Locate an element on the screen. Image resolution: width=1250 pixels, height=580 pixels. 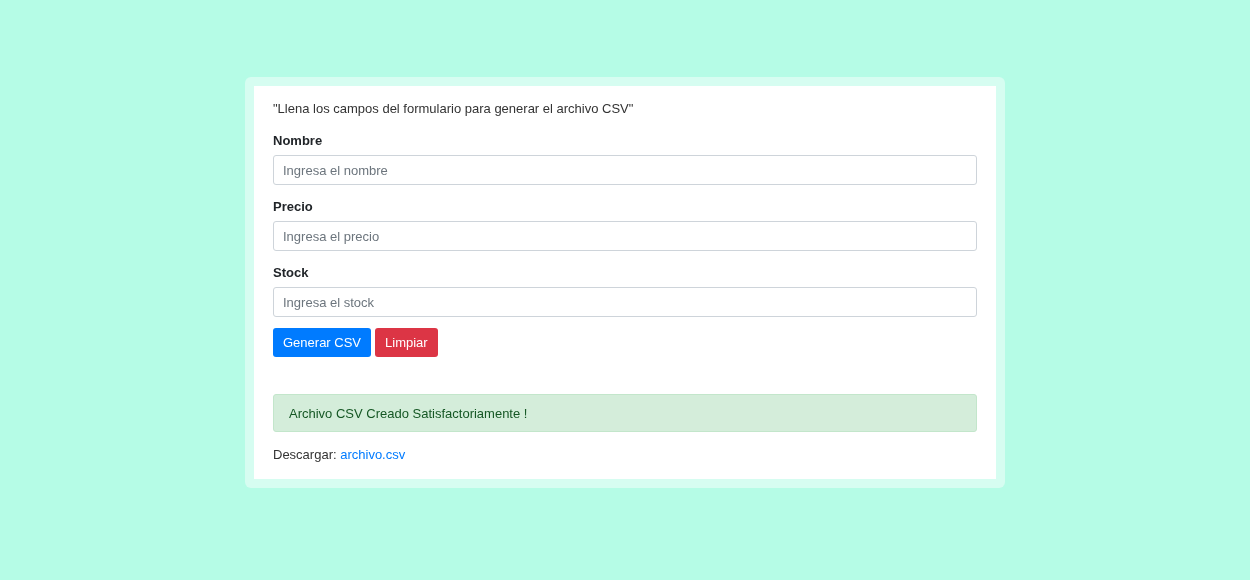
field-label: Nombre is located at coordinates (298, 141).